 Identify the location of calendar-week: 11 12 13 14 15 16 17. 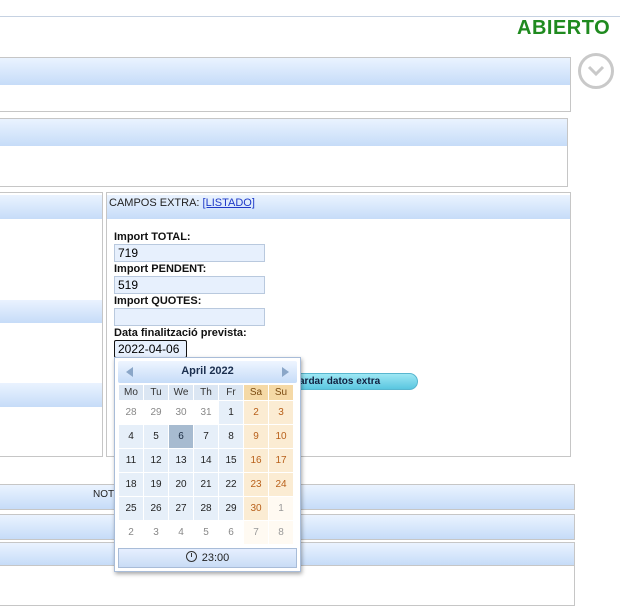
(206, 460).